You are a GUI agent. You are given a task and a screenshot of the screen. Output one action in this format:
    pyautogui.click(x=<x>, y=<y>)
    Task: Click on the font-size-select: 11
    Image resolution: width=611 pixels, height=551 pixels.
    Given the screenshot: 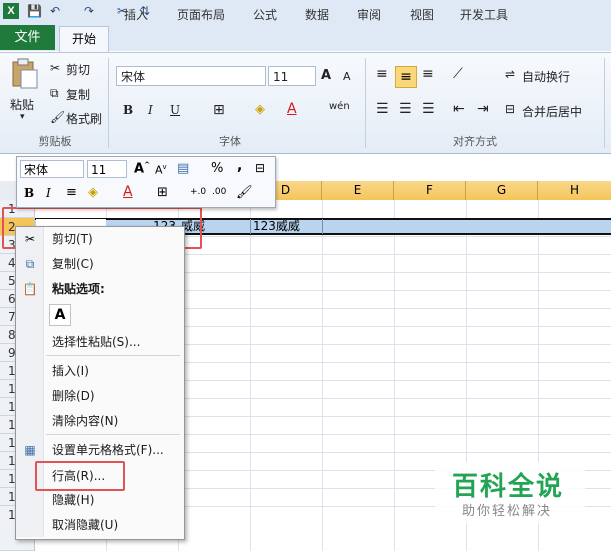 What is the action you would take?
    pyautogui.click(x=292, y=76)
    